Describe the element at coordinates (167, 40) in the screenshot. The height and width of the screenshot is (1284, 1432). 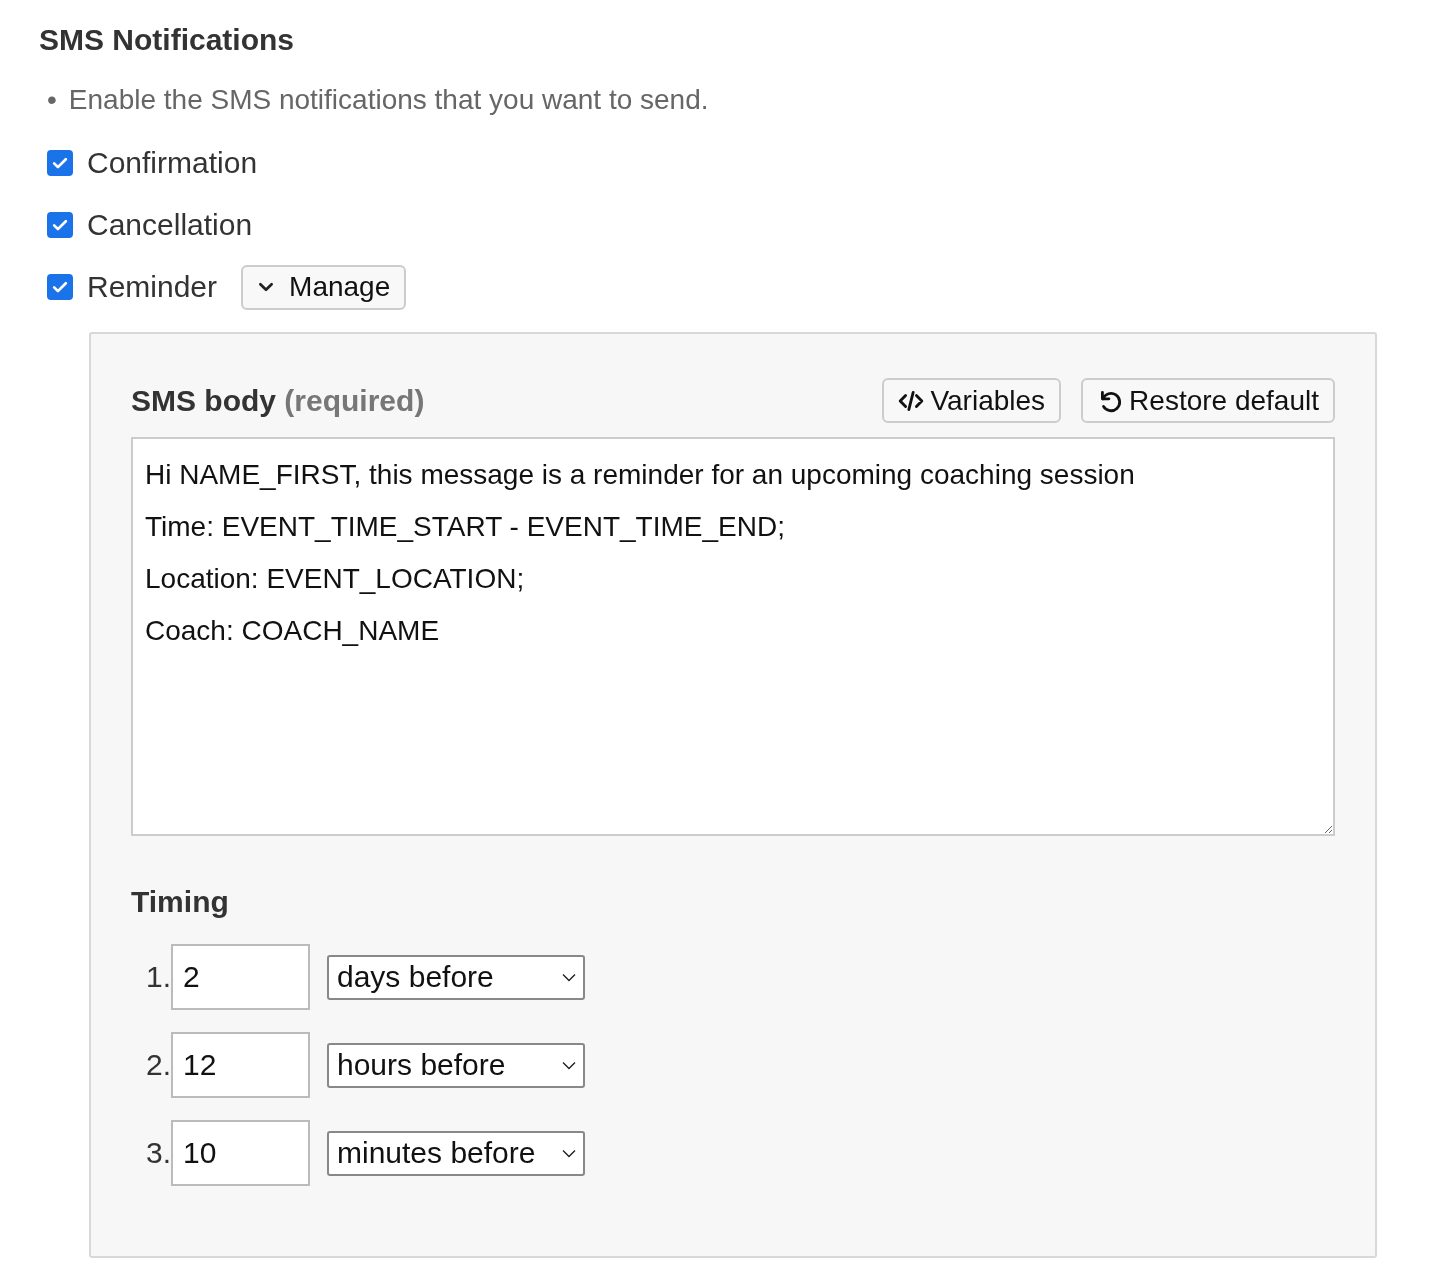
I see `section-heading: SMS Notifications` at that location.